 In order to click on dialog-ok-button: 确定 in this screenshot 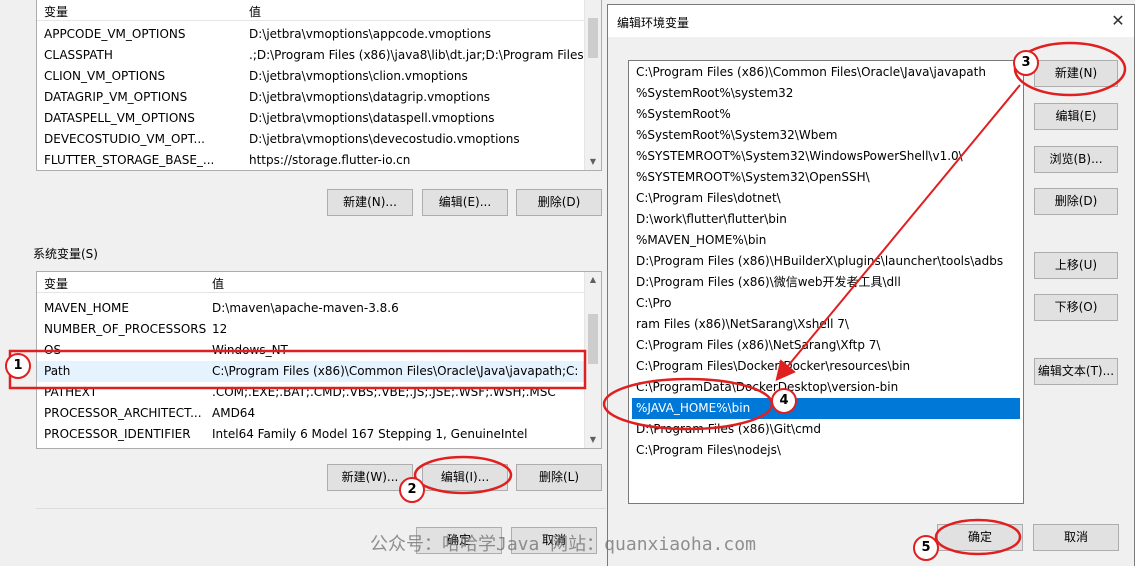, I will do `click(980, 537)`.